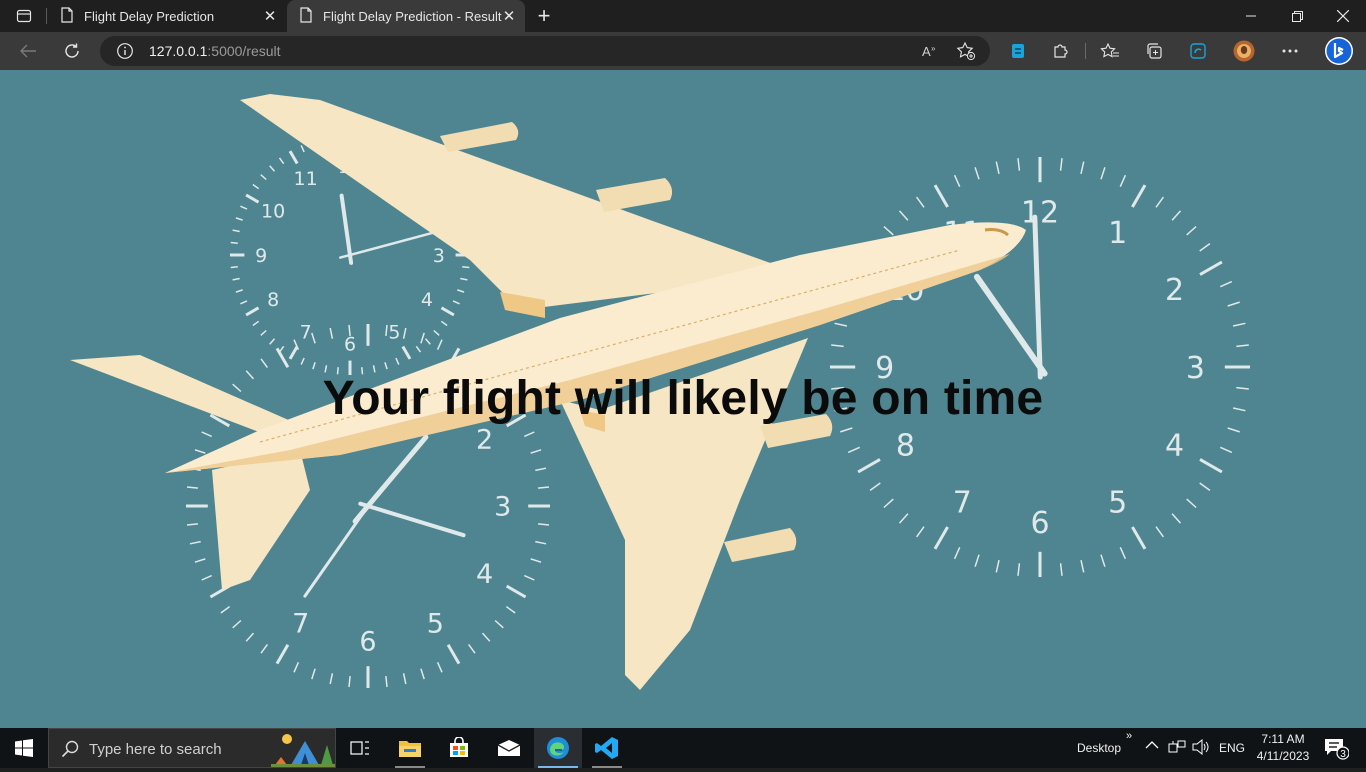  I want to click on toolbar-overflow-icon: », so click(1129, 736).